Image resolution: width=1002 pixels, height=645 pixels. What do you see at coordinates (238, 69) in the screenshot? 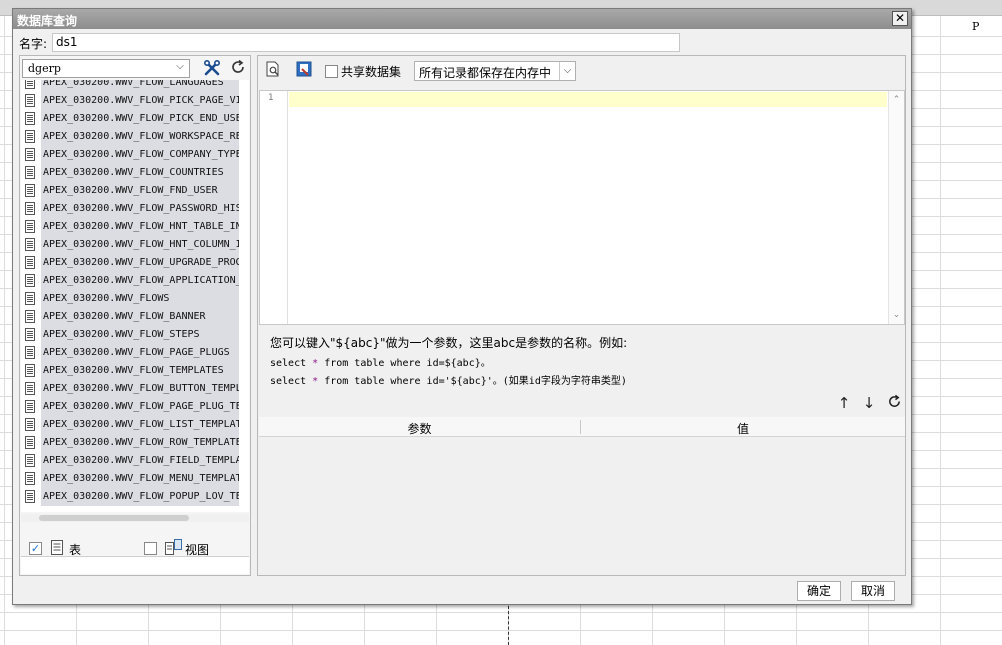
I see `refresh-icon` at bounding box center [238, 69].